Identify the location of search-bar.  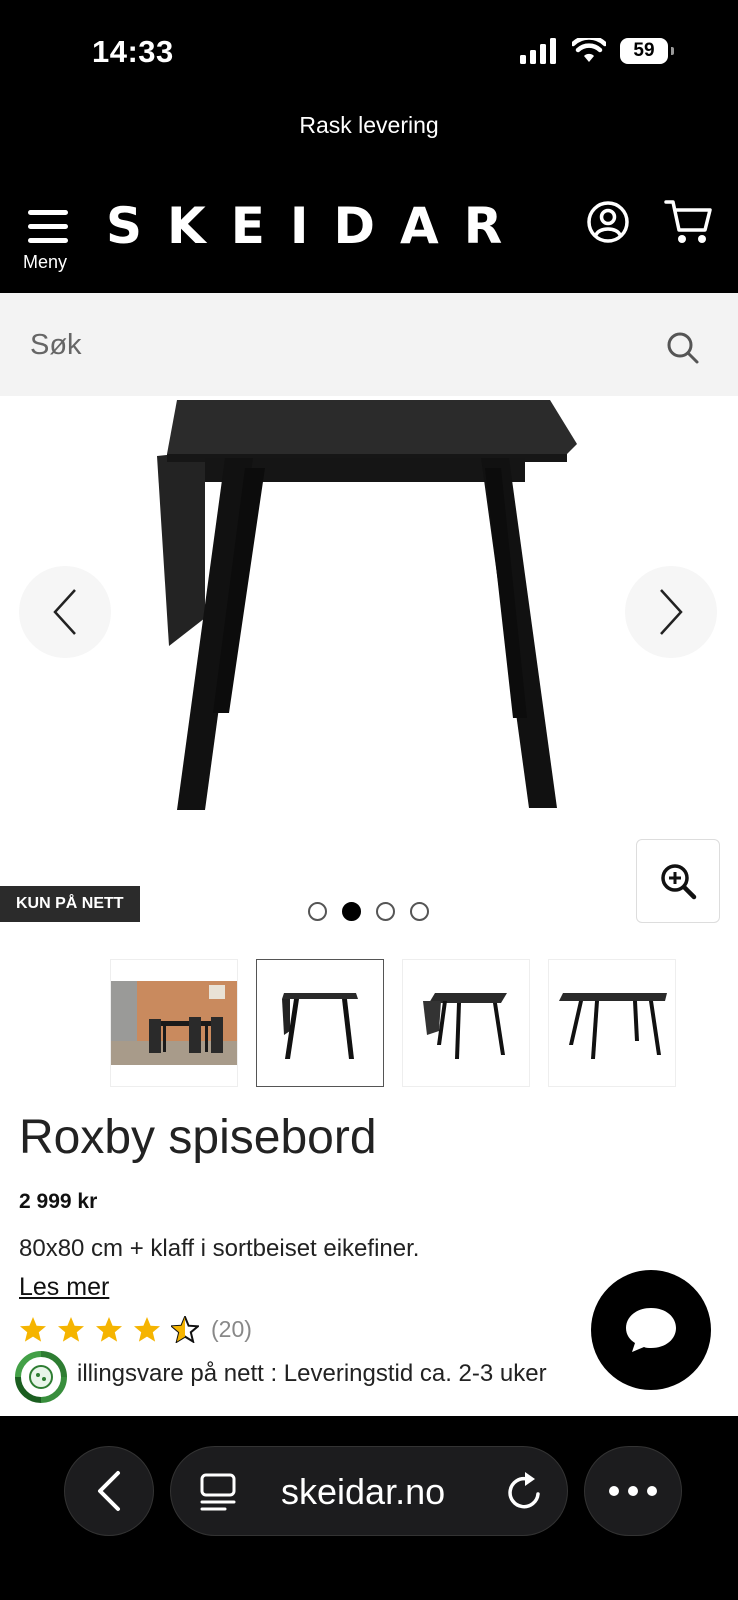
(369, 344).